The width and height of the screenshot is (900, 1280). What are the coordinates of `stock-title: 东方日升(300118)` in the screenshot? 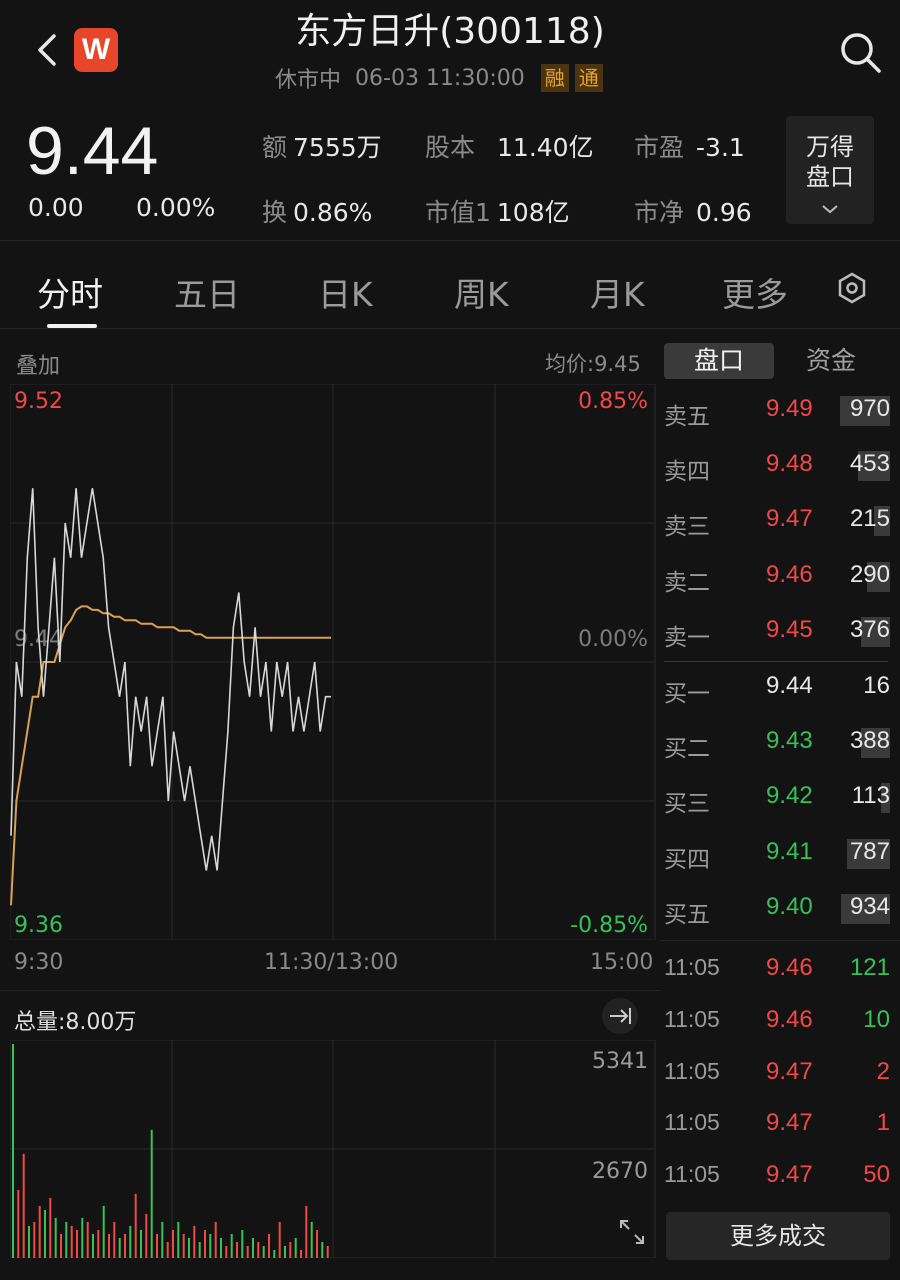 It's located at (450, 31).